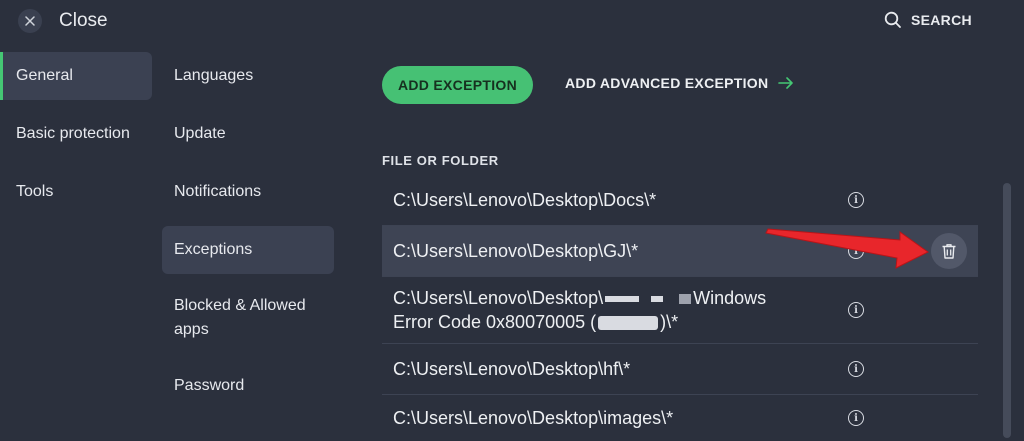  I want to click on primary-nav: General Basic protection Tools, so click(80, 139).